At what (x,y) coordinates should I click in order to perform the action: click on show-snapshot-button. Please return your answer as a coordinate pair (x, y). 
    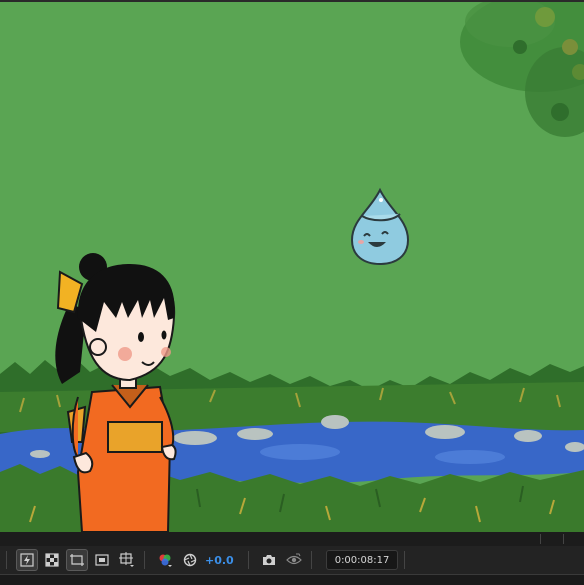
    Looking at the image, I should click on (294, 560).